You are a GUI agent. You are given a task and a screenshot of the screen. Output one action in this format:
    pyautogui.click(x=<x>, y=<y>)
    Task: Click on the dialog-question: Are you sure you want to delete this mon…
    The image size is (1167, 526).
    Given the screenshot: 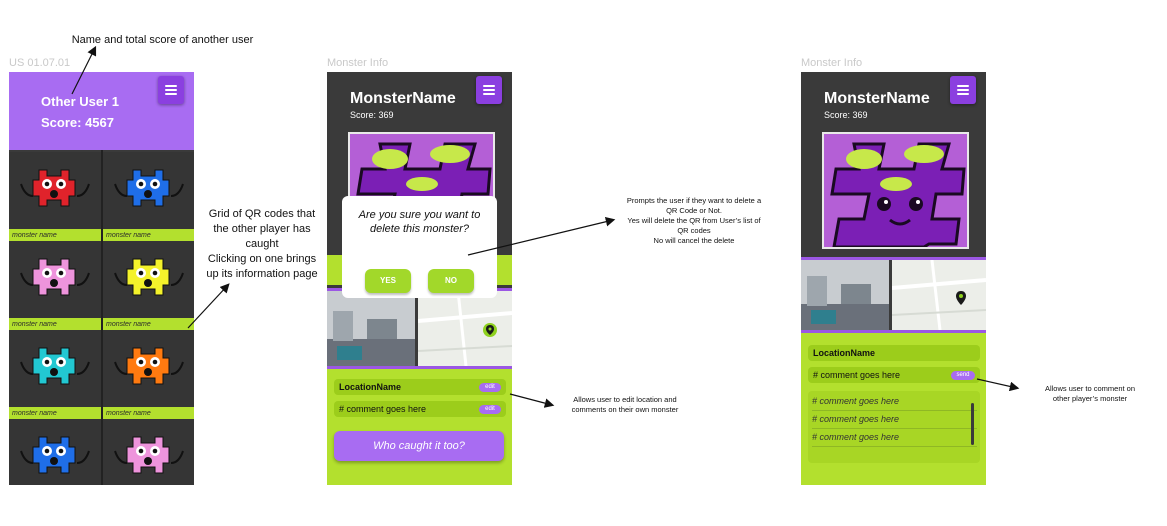 What is the action you would take?
    pyautogui.click(x=419, y=222)
    